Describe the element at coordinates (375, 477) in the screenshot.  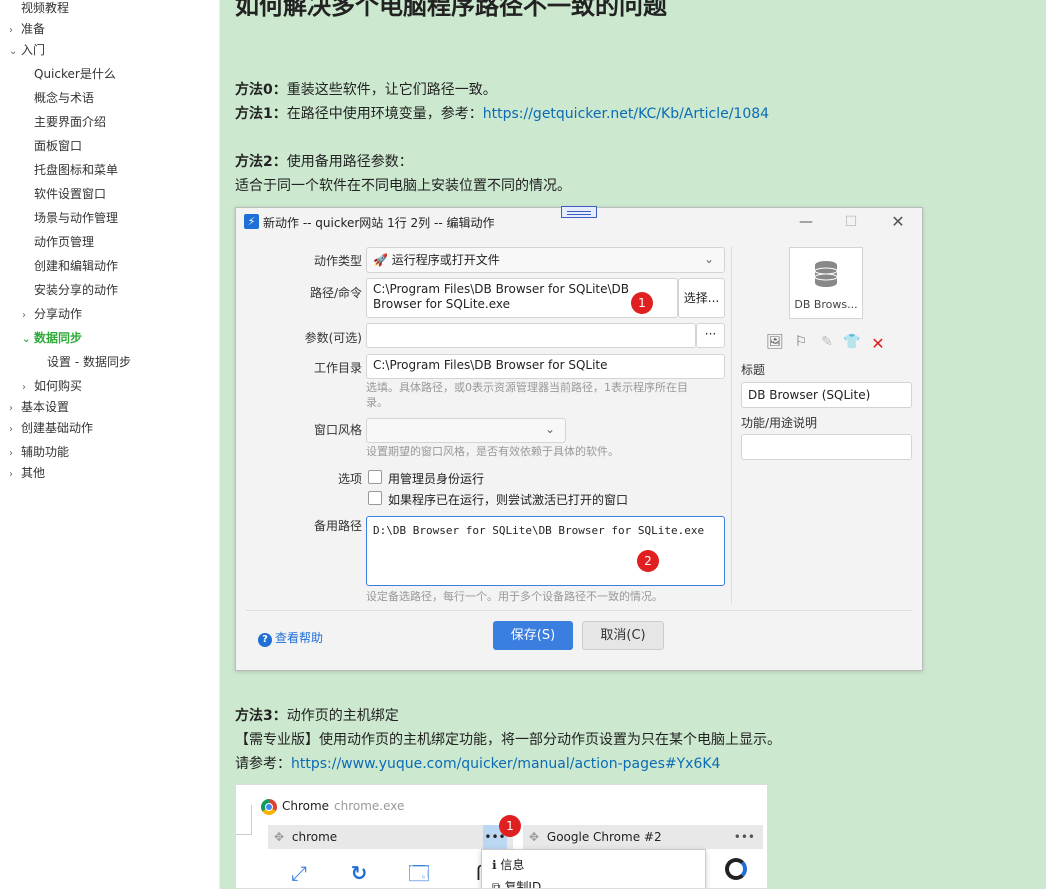
I see `admin-checkbox` at that location.